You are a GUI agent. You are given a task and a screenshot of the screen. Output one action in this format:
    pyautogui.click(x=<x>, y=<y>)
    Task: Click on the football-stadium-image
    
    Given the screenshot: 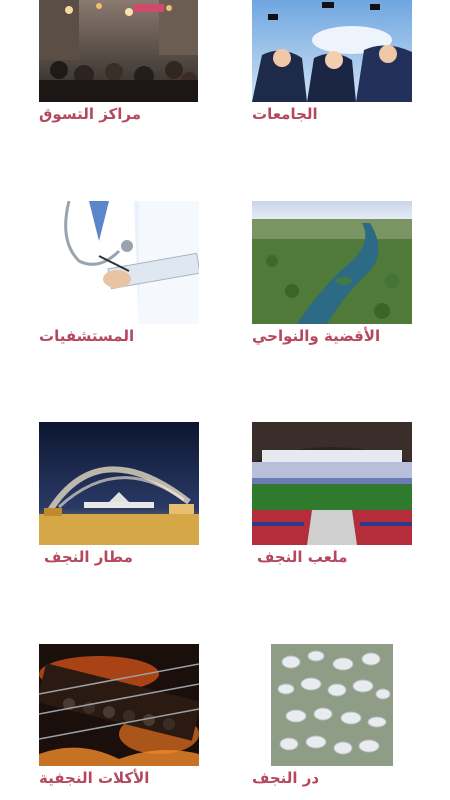 What is the action you would take?
    pyautogui.click(x=332, y=483)
    